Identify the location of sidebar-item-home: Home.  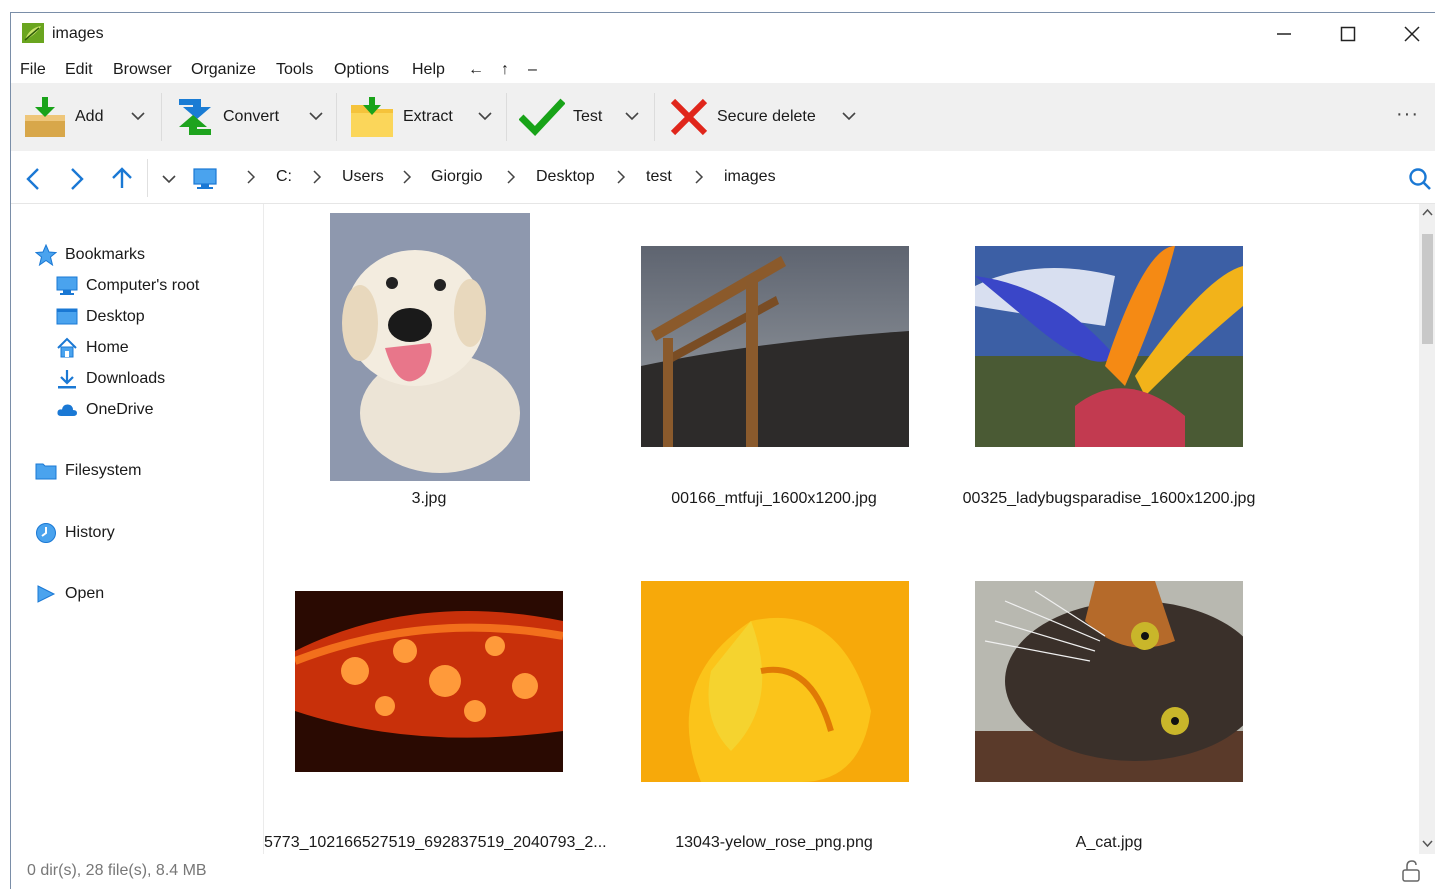
(92, 348).